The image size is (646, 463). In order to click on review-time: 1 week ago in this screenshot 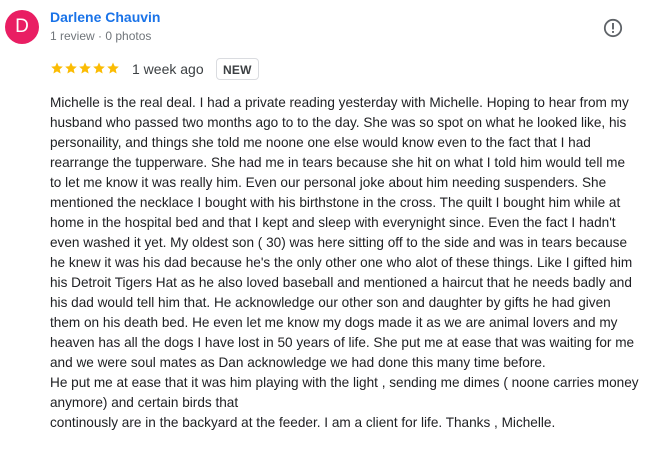, I will do `click(168, 69)`.